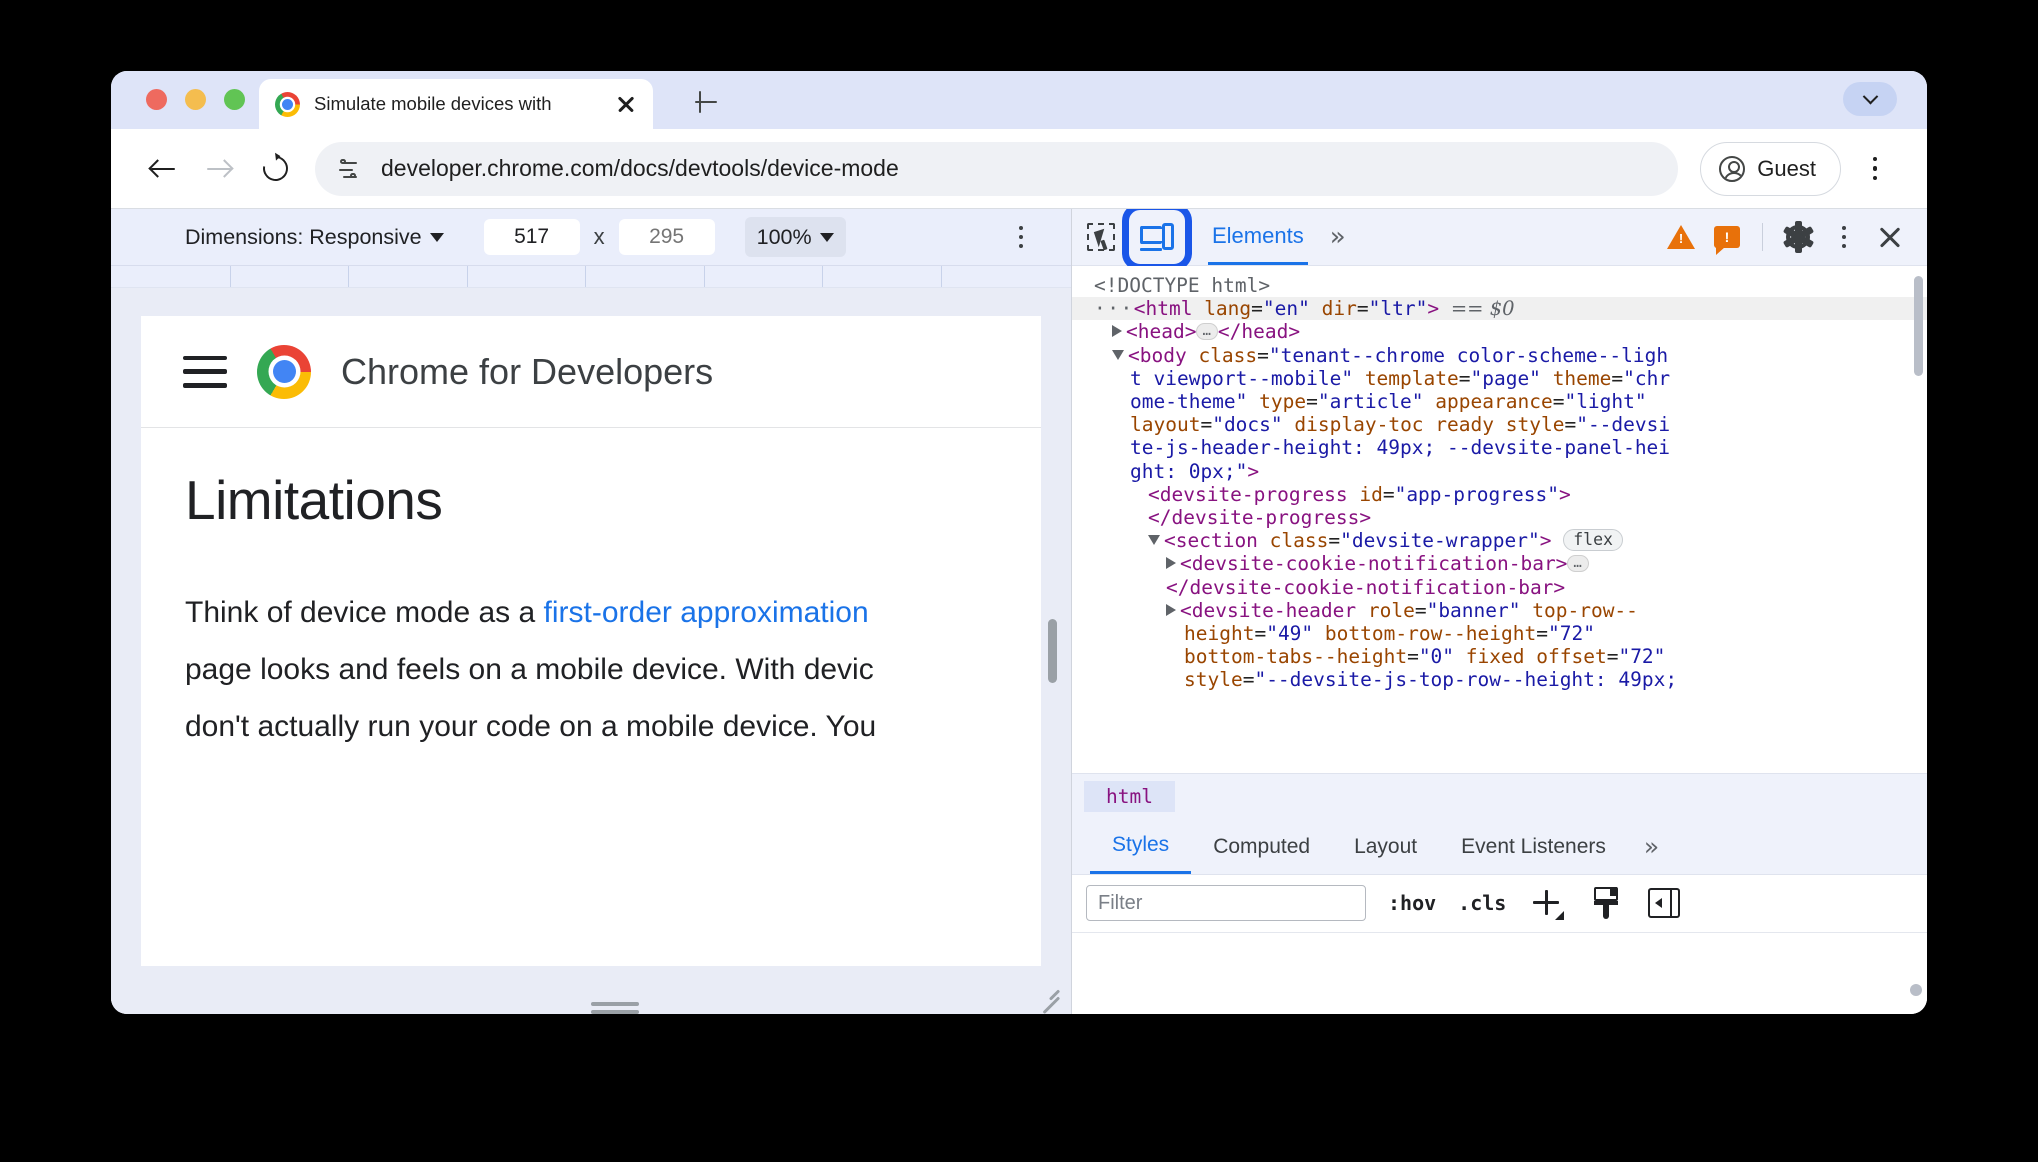  What do you see at coordinates (1482, 903) in the screenshot?
I see `element-classes-button: .cls` at bounding box center [1482, 903].